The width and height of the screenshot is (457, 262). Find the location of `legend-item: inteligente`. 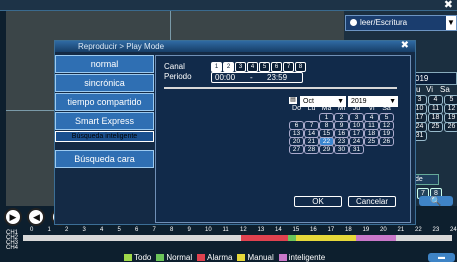

legend-item: inteligente is located at coordinates (302, 257).